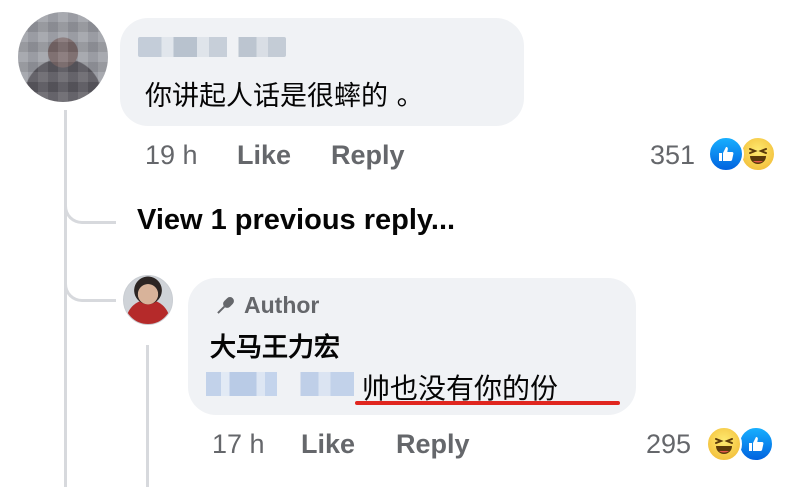  Describe the element at coordinates (63, 57) in the screenshot. I see `commenter-avatar` at that location.